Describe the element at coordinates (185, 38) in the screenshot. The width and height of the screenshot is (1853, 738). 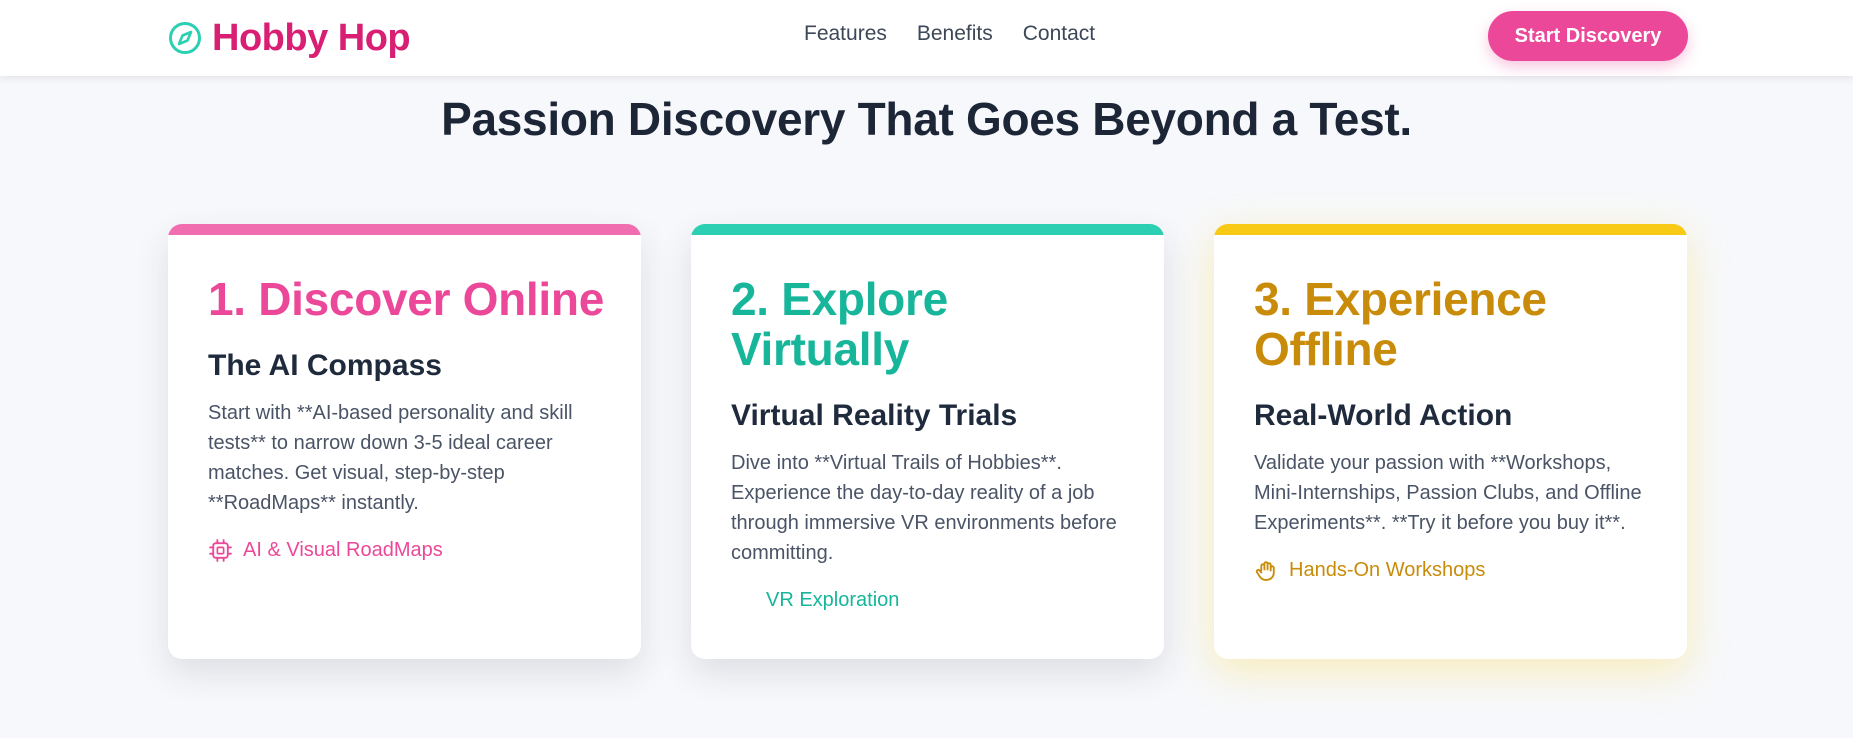
I see `compass-icon` at that location.